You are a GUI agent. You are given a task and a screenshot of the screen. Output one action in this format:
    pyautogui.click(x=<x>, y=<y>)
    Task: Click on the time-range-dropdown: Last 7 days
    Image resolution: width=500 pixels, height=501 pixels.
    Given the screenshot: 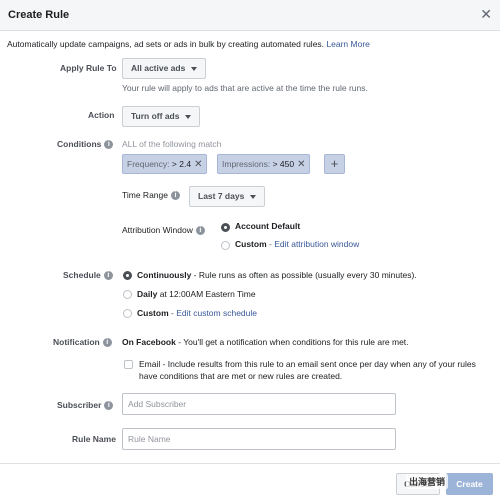 What is the action you would take?
    pyautogui.click(x=227, y=196)
    